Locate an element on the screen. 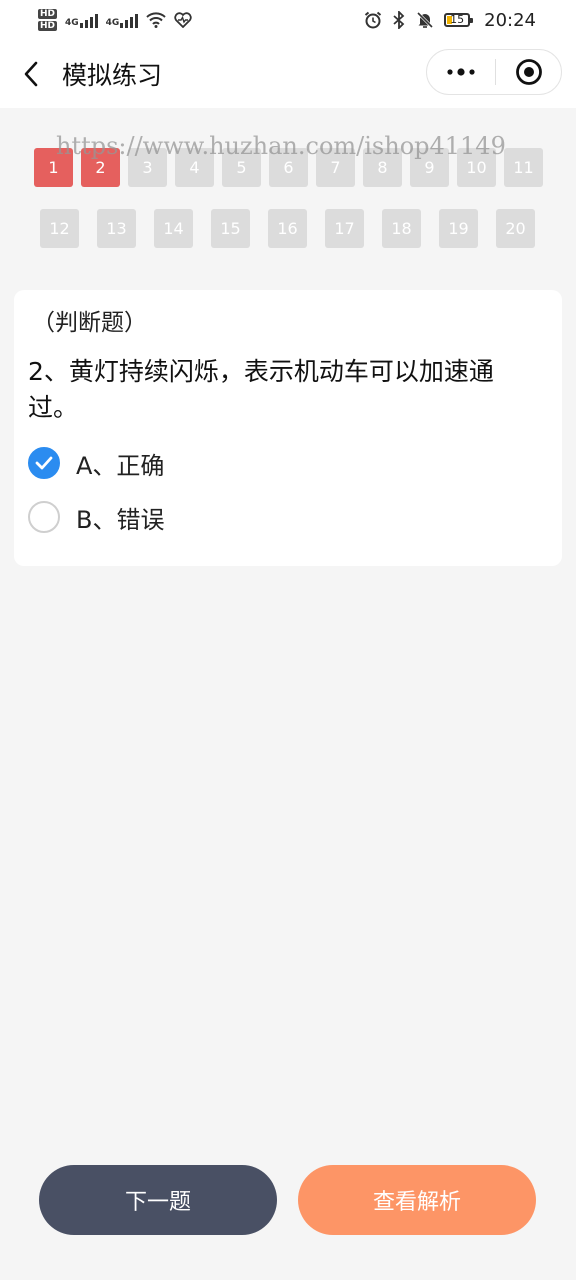  question-number-2: 2 is located at coordinates (100, 167).